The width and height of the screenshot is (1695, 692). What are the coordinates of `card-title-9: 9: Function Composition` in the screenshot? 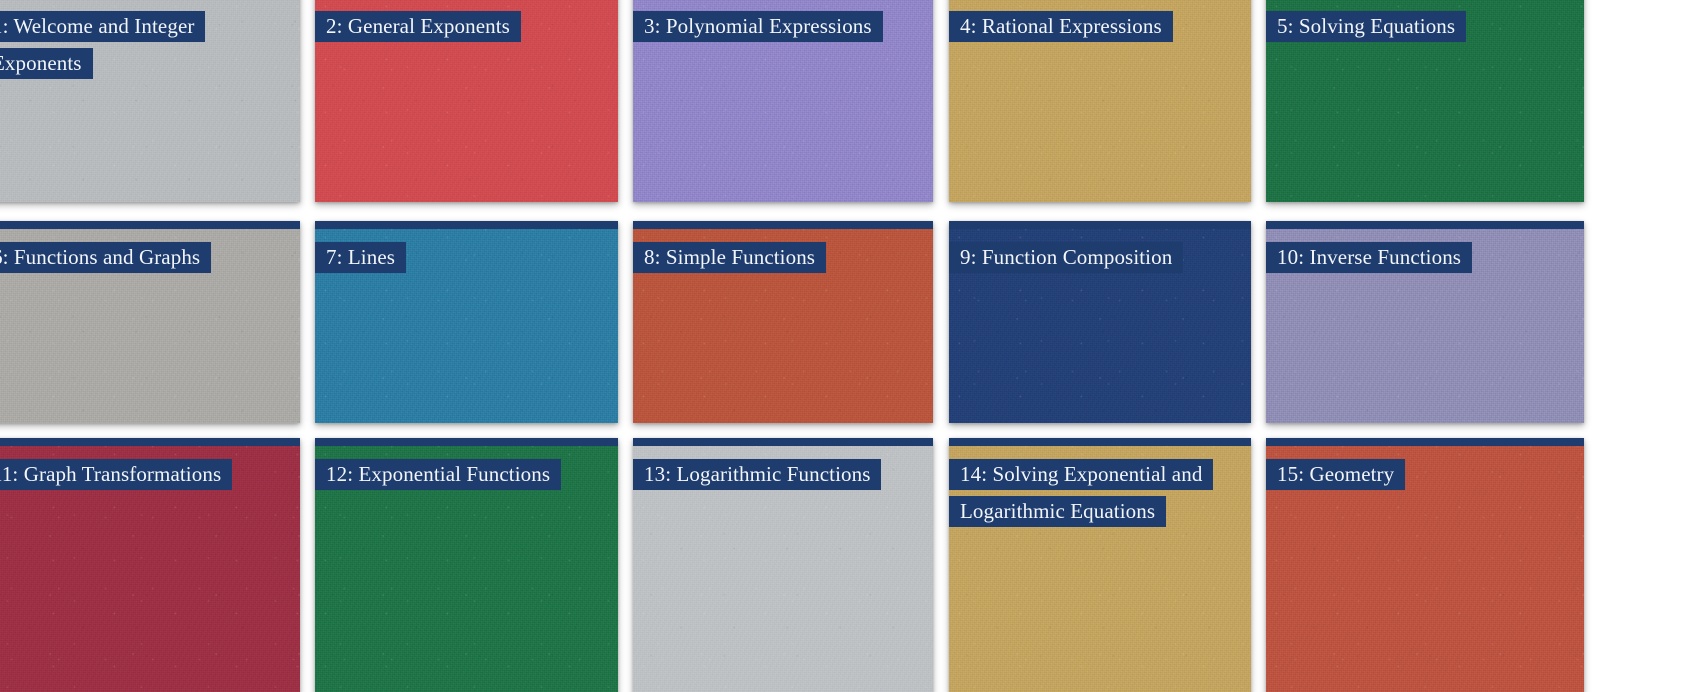 It's located at (1095, 257).